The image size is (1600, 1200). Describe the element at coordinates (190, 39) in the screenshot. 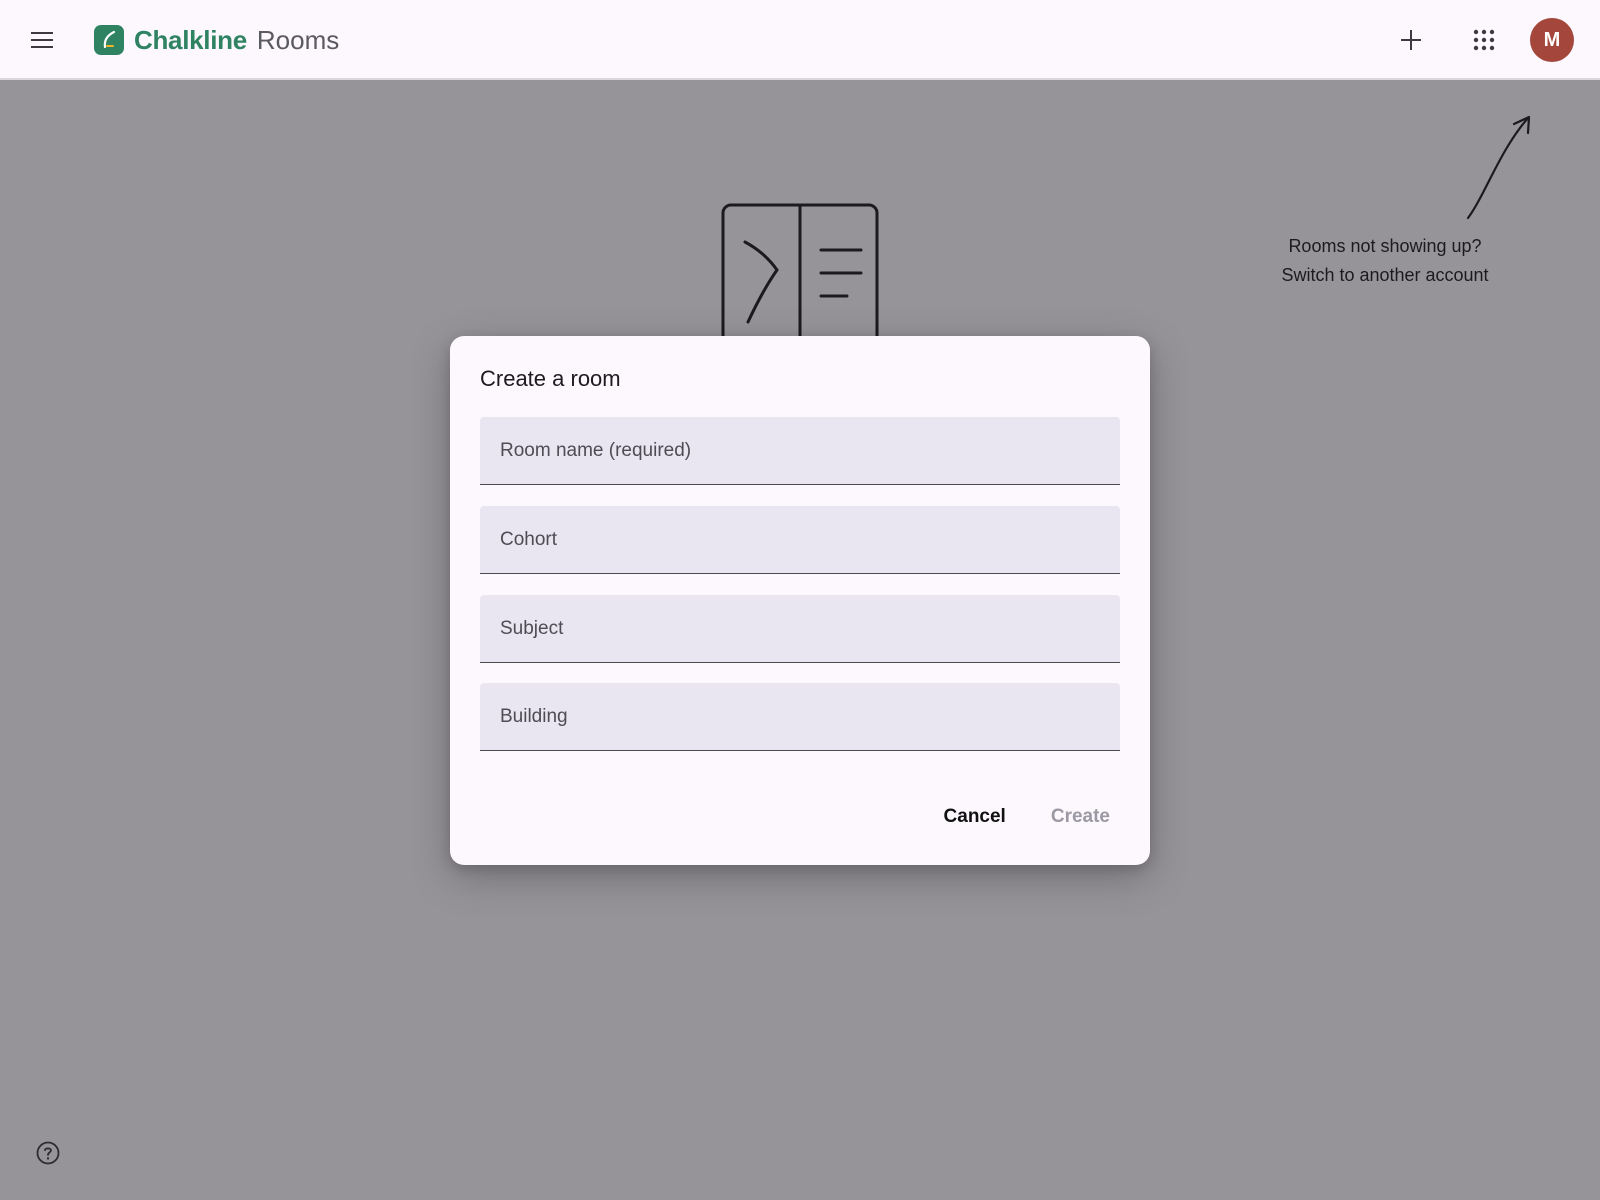

I see `brand-name: Chalkline` at that location.